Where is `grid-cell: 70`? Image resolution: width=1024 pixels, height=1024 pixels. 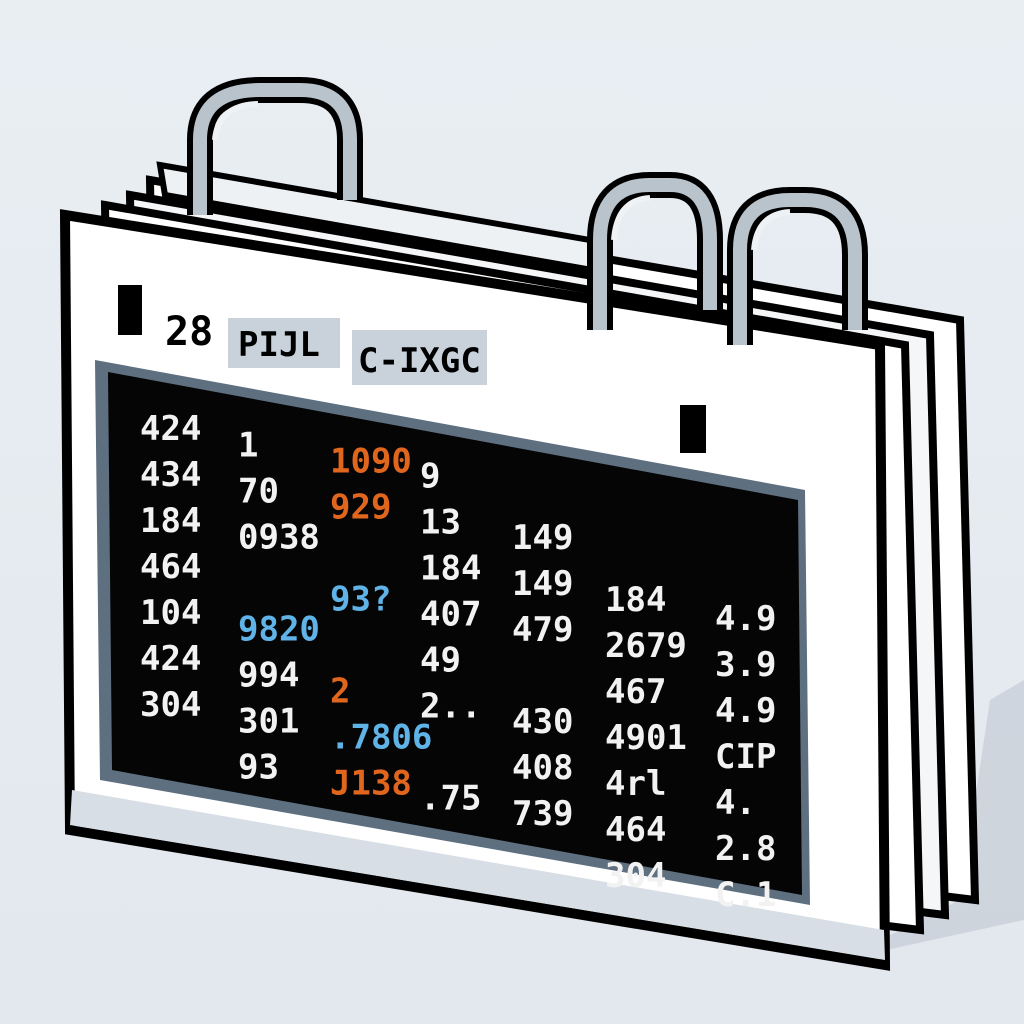
grid-cell: 70 is located at coordinates (258, 492).